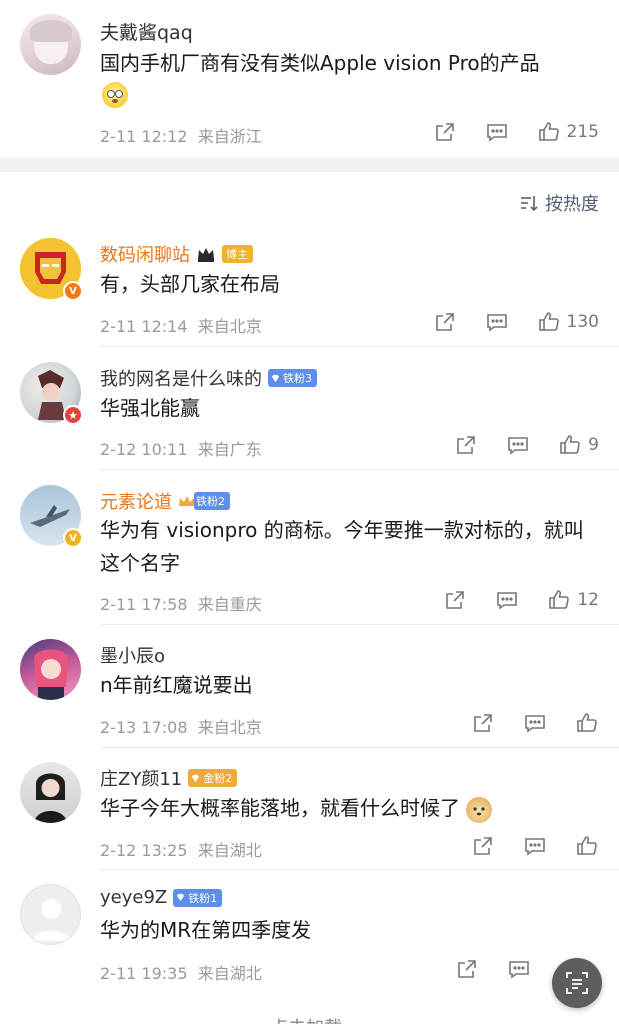 The width and height of the screenshot is (619, 1024). I want to click on comment-username: yeye9Z 铁粉1, so click(161, 897).